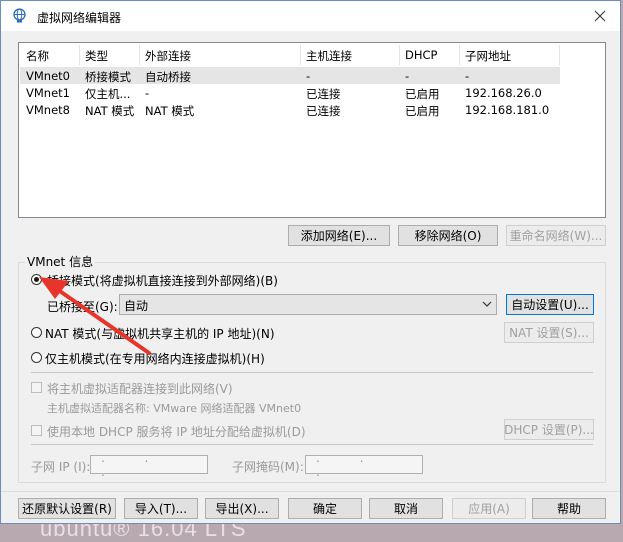  Describe the element at coordinates (406, 508) in the screenshot. I see `cancel-button: 取消` at that location.